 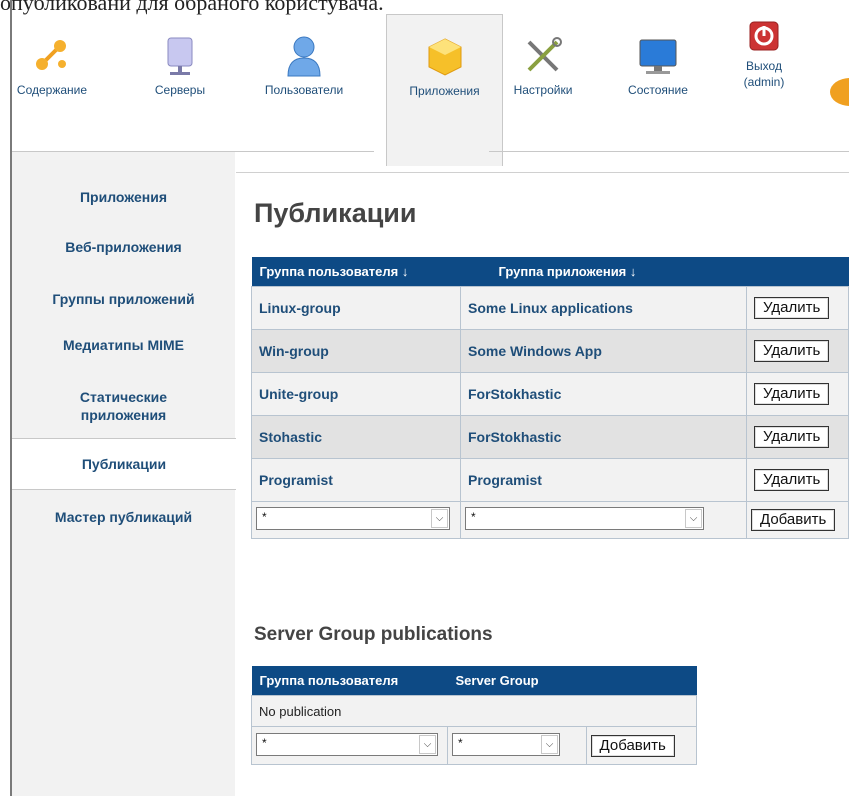 I want to click on toolbar-item-servers: Серверы, so click(x=180, y=66).